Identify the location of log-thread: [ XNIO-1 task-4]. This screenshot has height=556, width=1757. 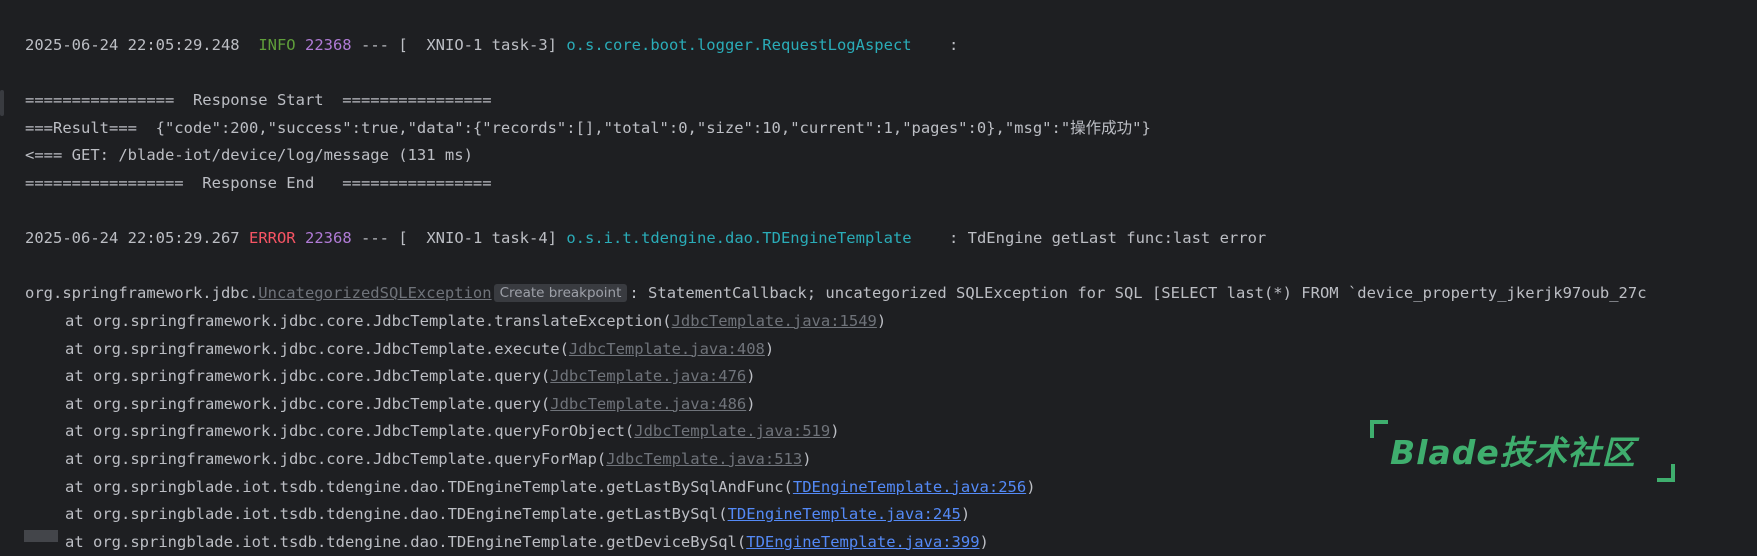
(477, 238).